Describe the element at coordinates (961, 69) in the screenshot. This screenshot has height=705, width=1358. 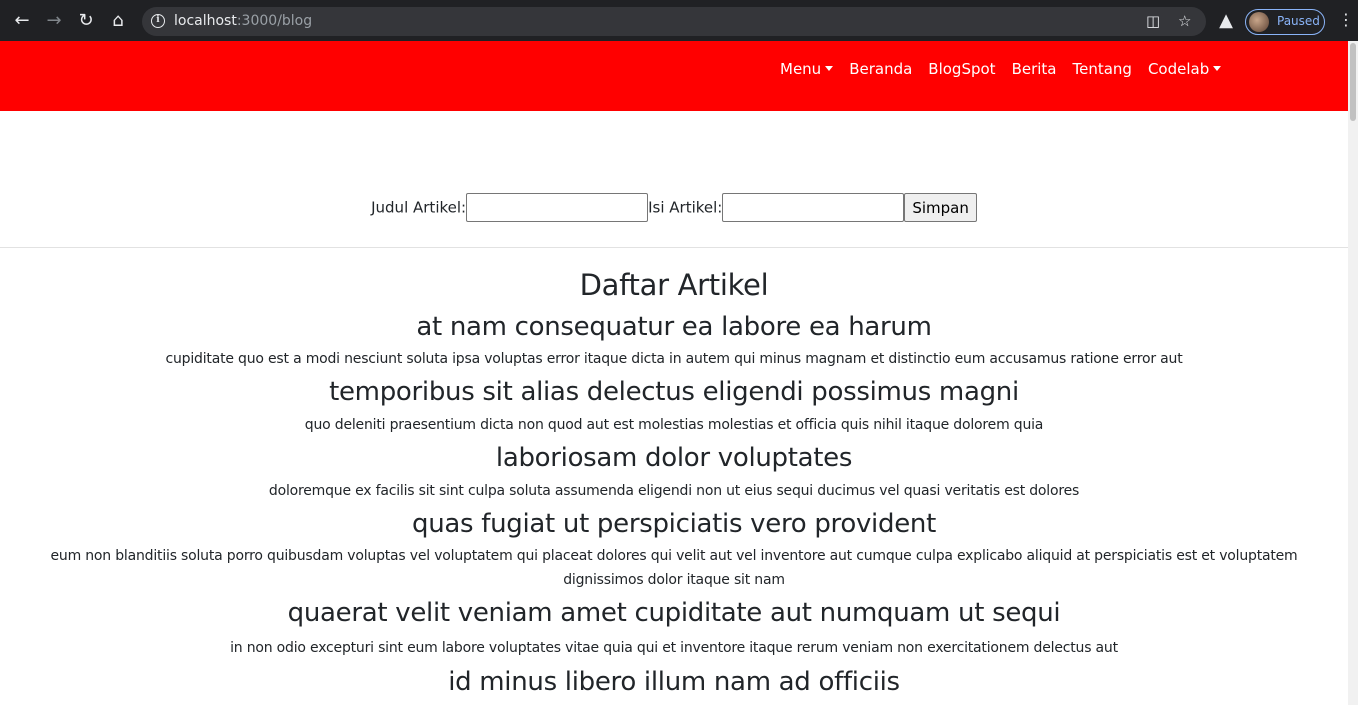
I see `nav-item-blogspot: BlogSpot` at that location.